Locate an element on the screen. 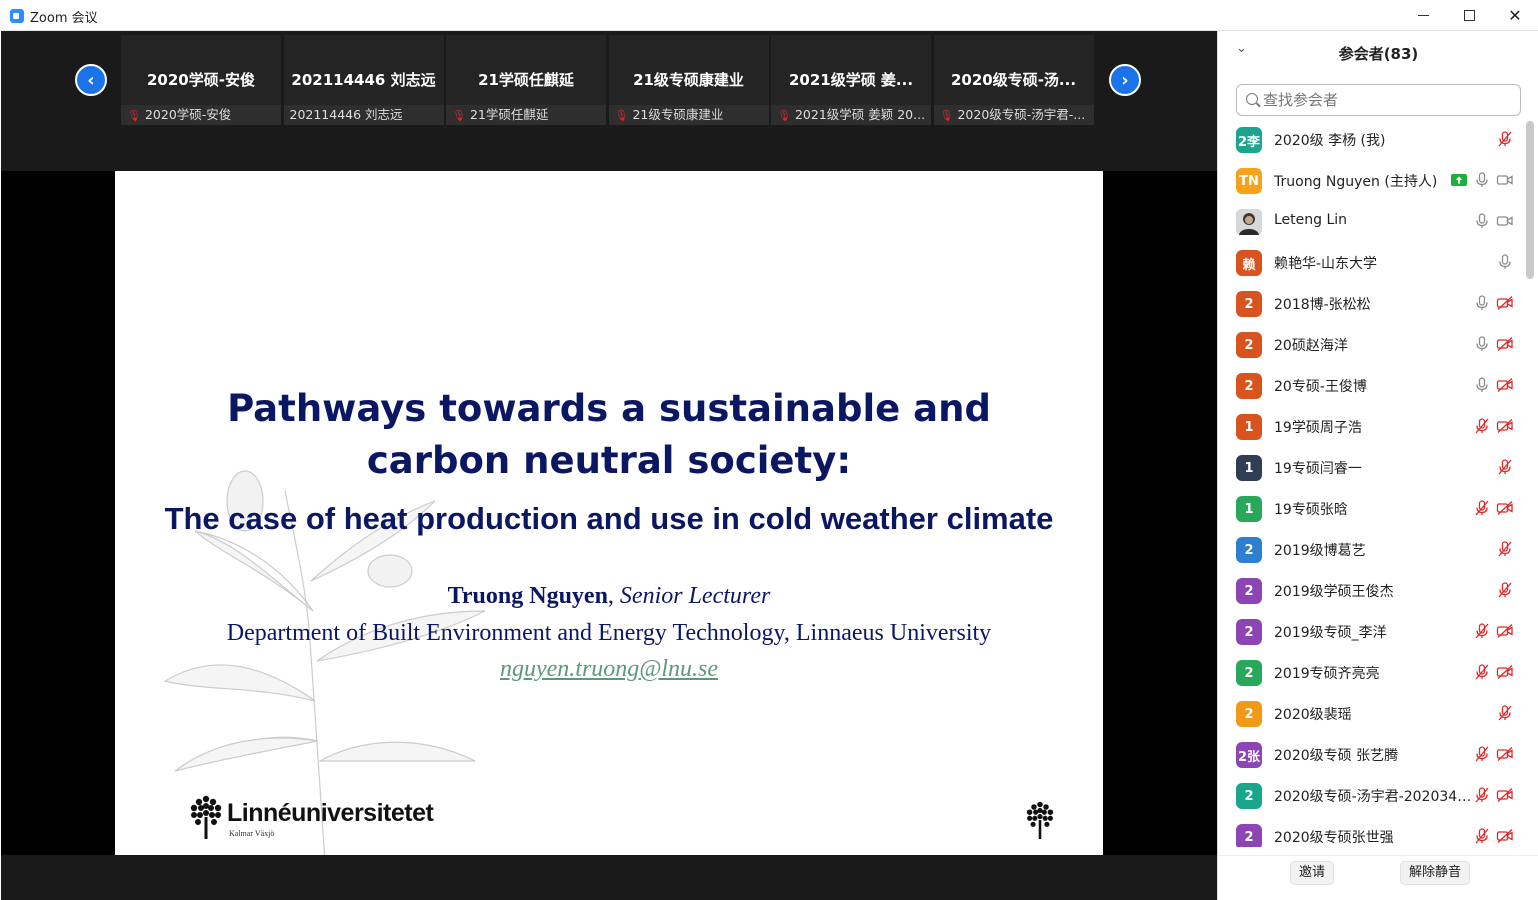  participant-row: 2 2020级裴瑶 is located at coordinates (1371, 713).